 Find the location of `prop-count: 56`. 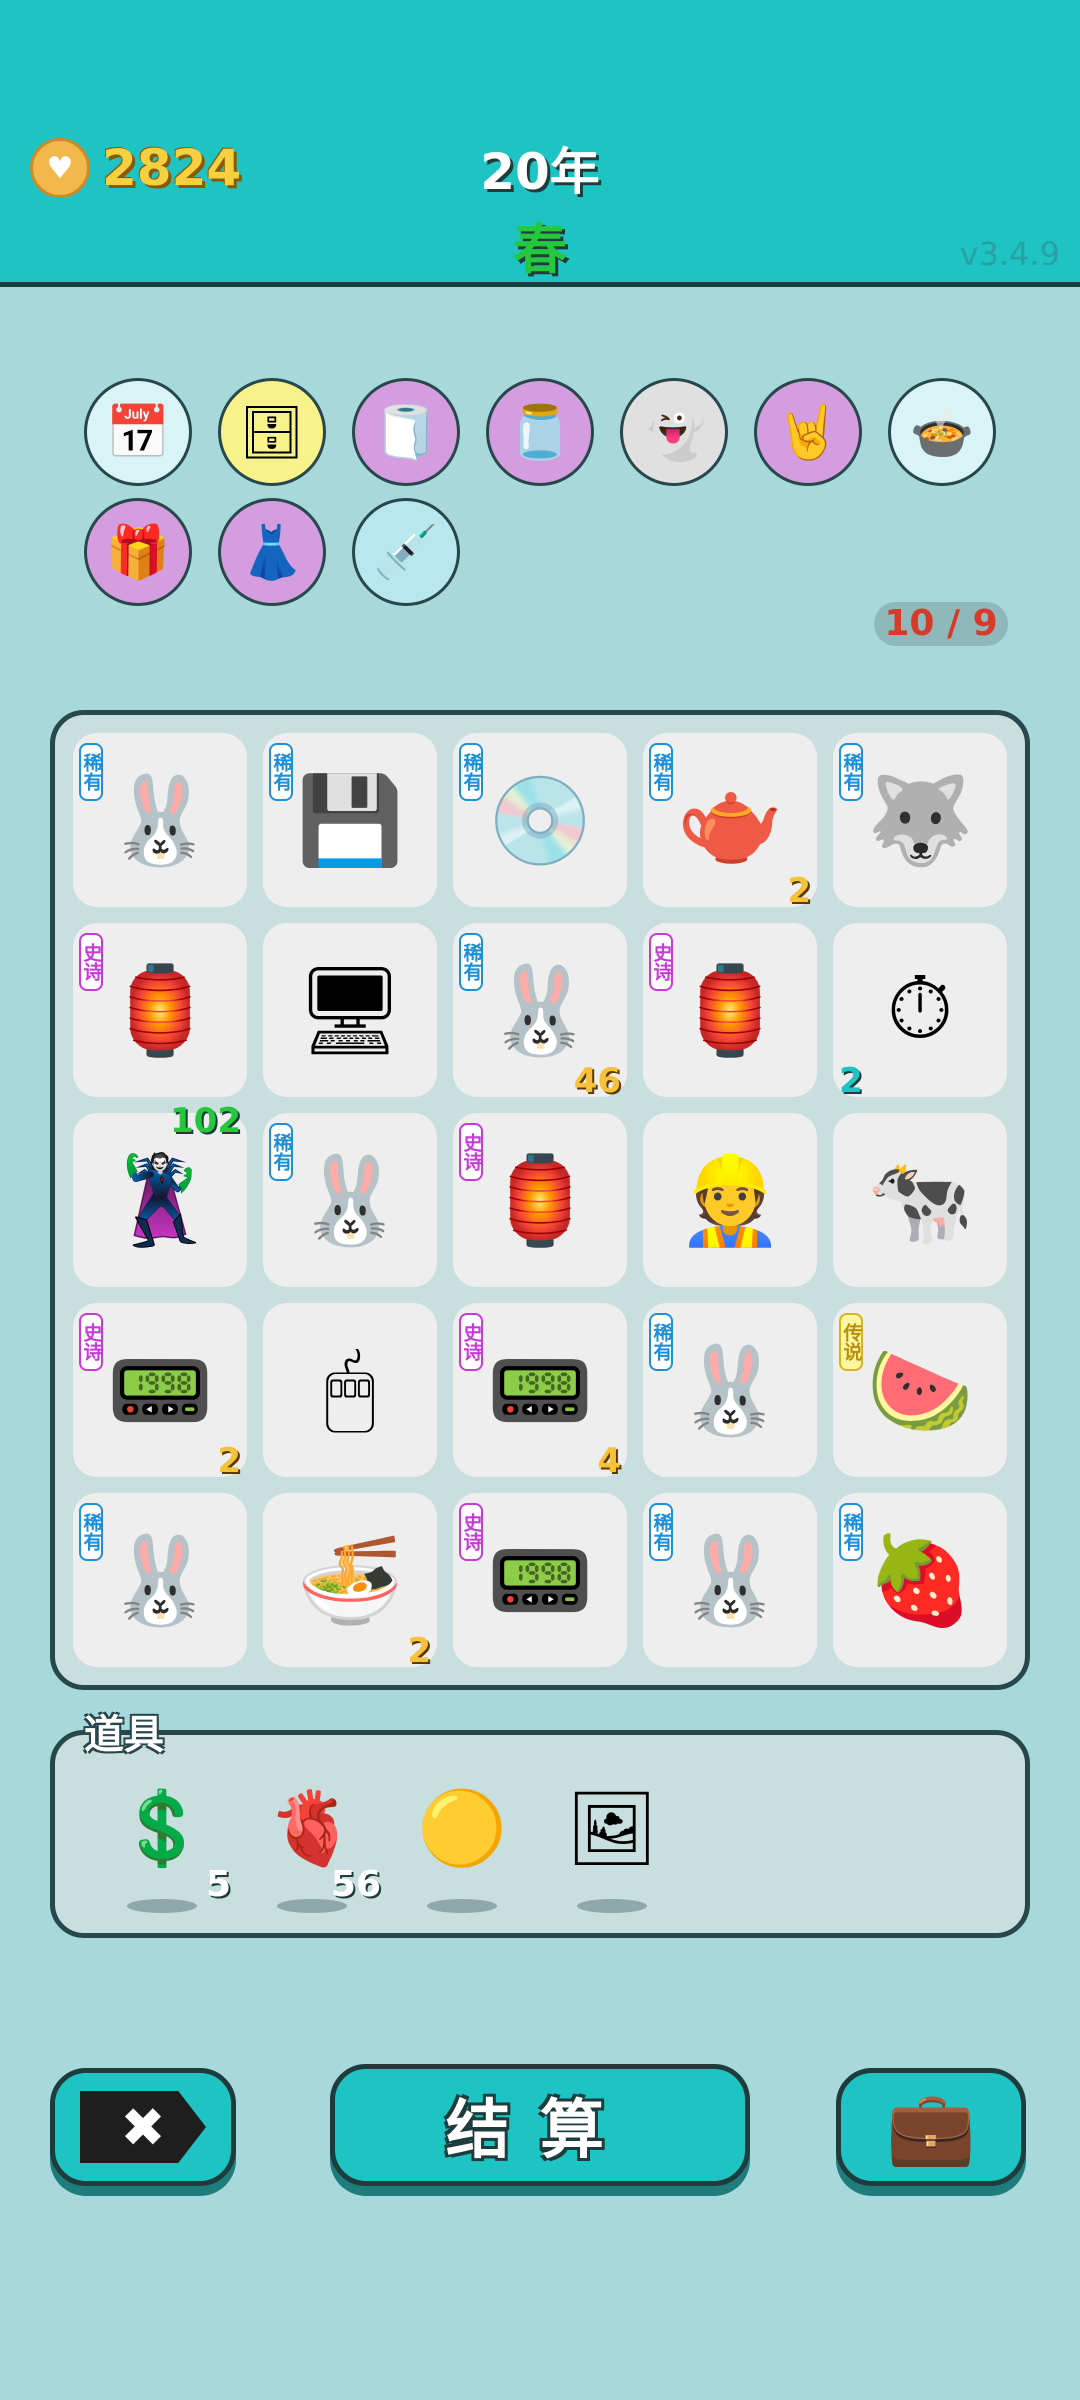

prop-count: 56 is located at coordinates (355, 1884).